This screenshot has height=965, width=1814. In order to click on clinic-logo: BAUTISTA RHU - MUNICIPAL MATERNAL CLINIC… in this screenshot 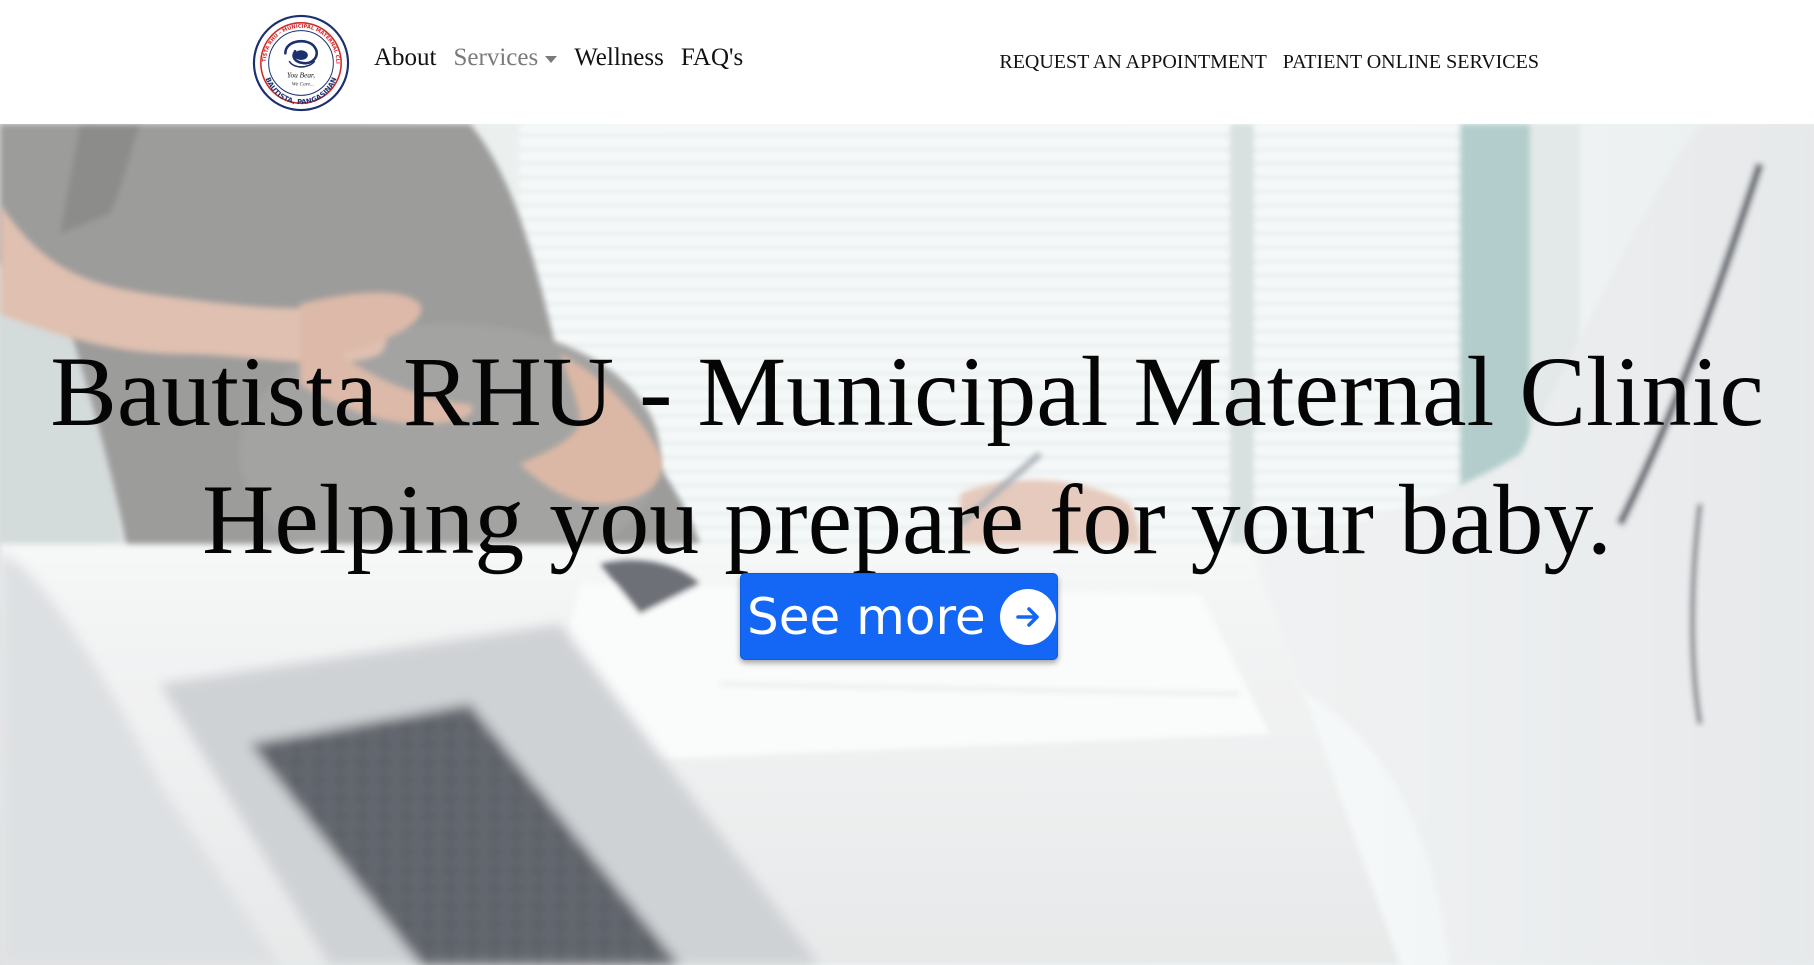, I will do `click(301, 63)`.